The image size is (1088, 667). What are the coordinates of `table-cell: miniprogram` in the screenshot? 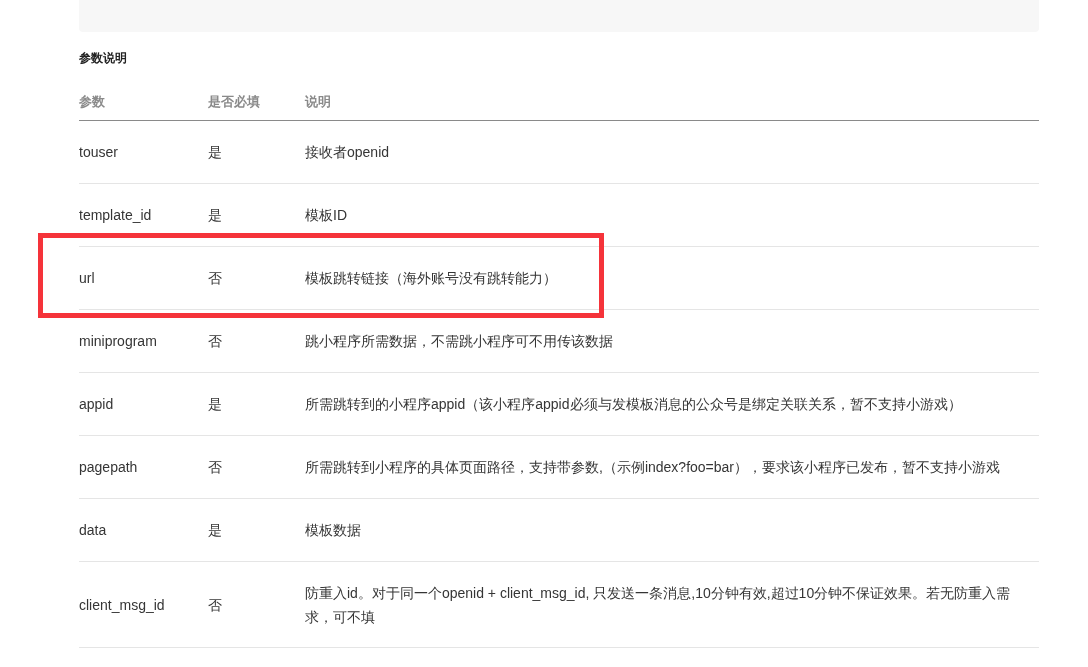 It's located at (118, 341).